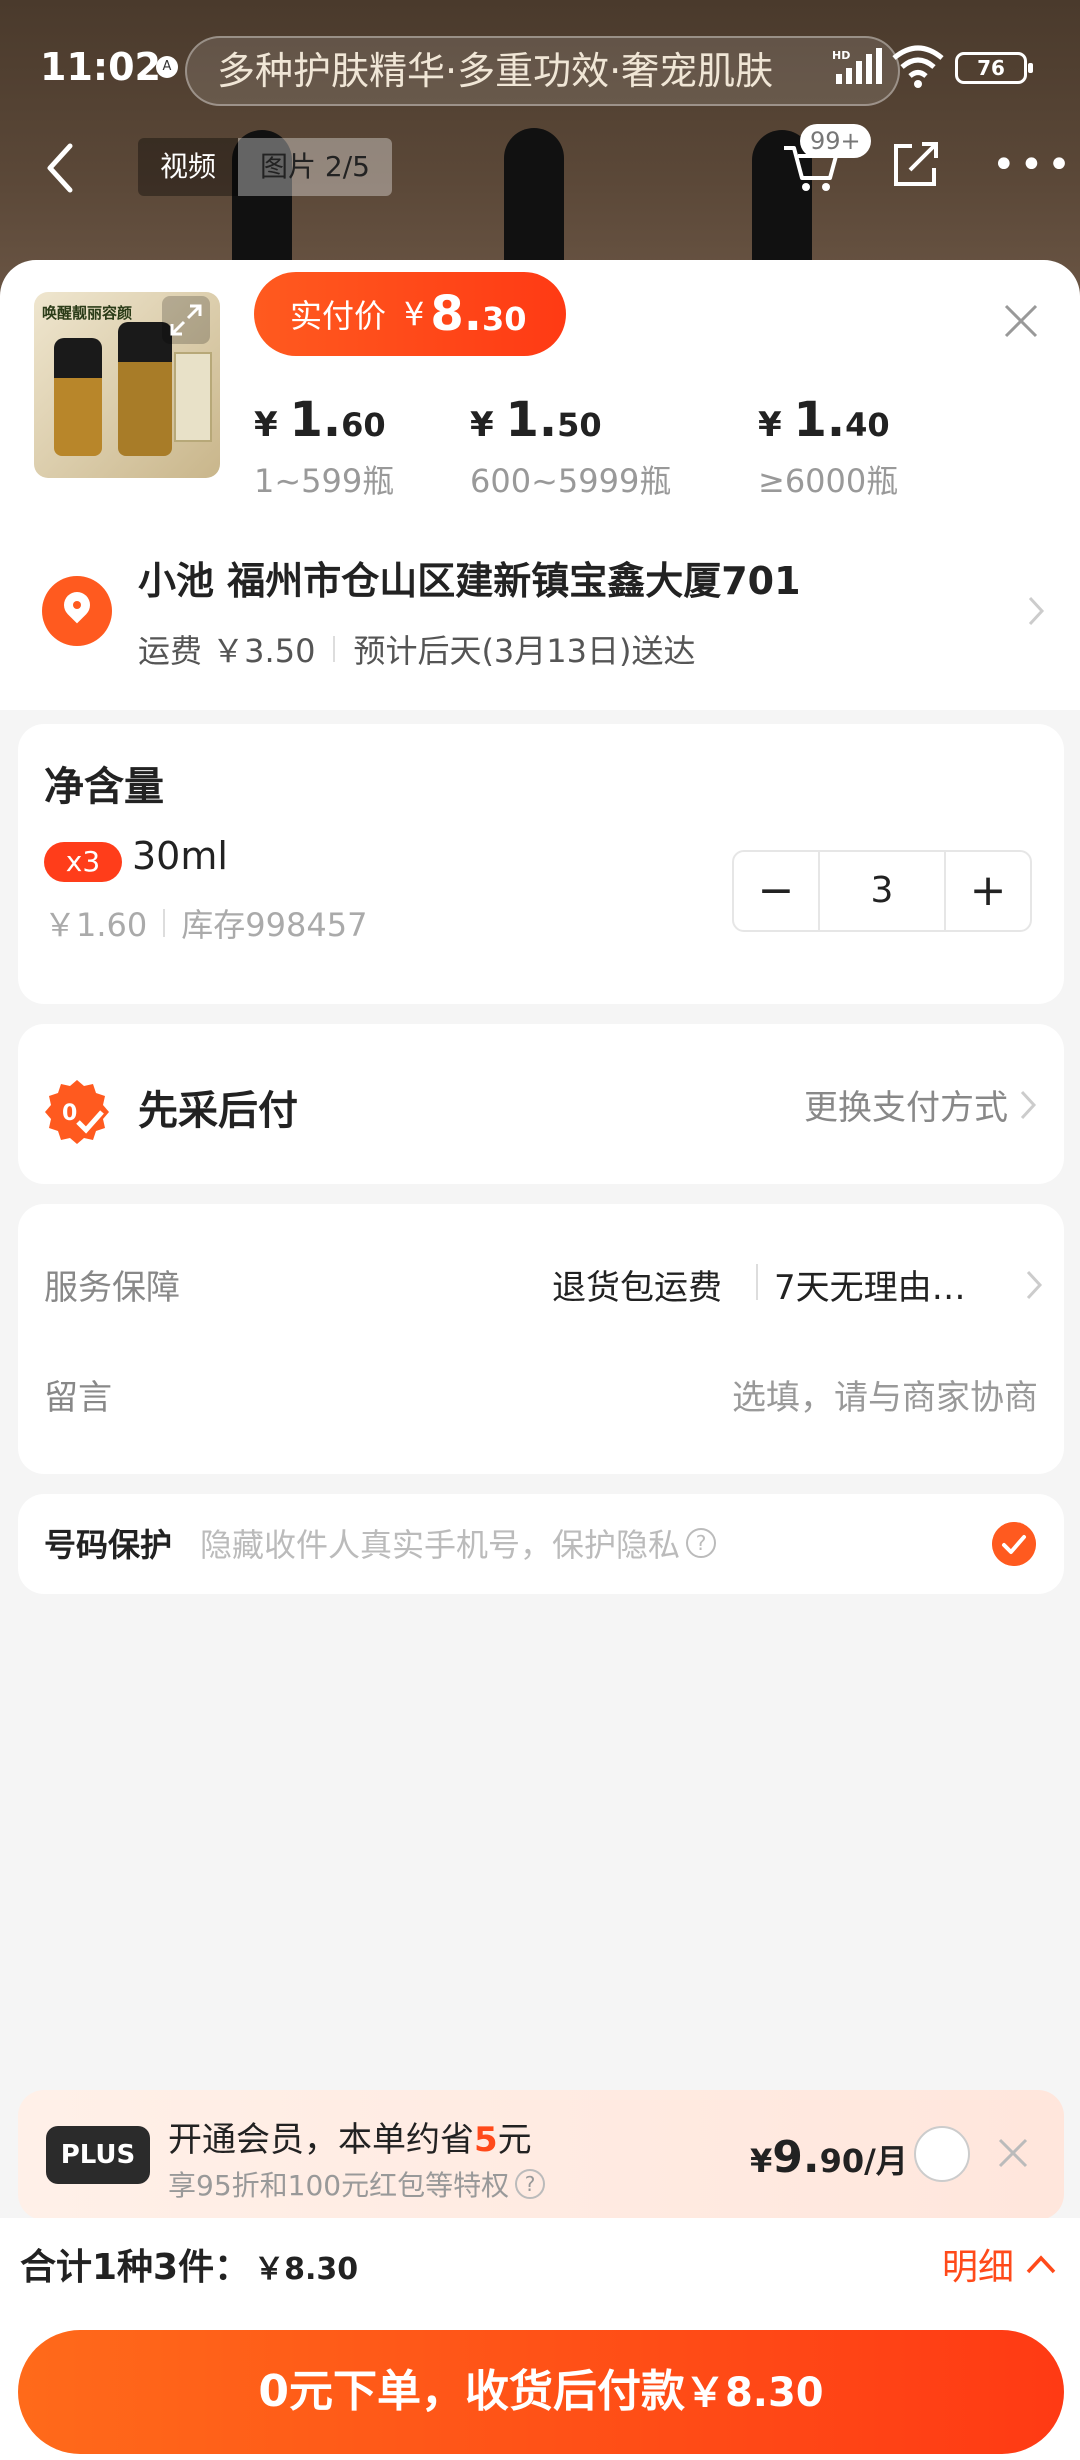  What do you see at coordinates (338, 316) in the screenshot?
I see `price-label: 实付价` at bounding box center [338, 316].